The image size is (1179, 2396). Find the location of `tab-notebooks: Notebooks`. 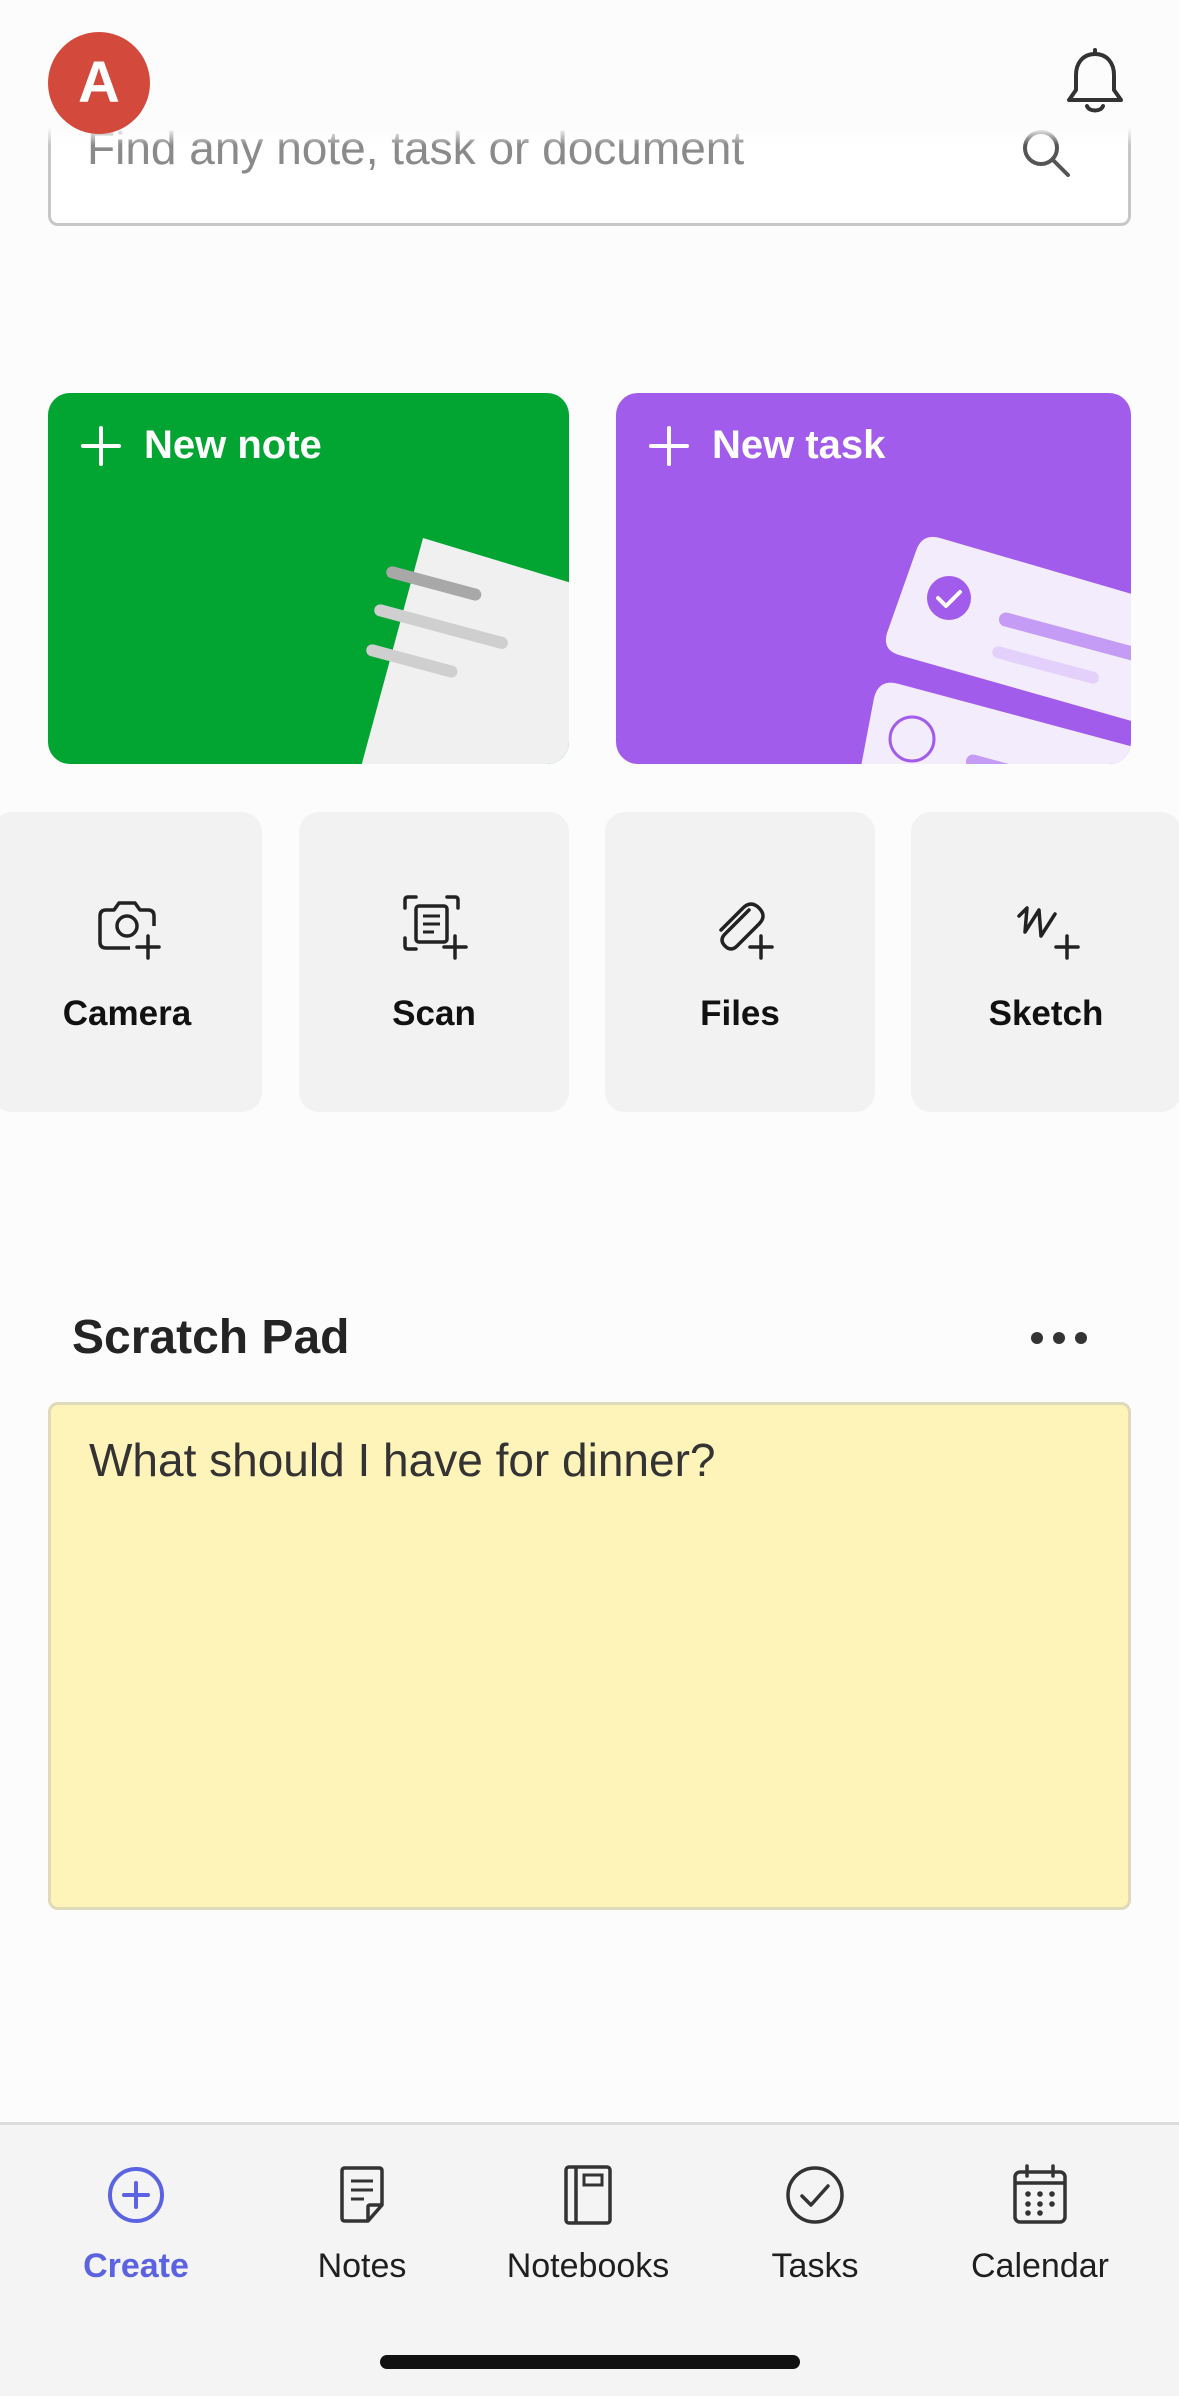

tab-notebooks: Notebooks is located at coordinates (588, 2236).